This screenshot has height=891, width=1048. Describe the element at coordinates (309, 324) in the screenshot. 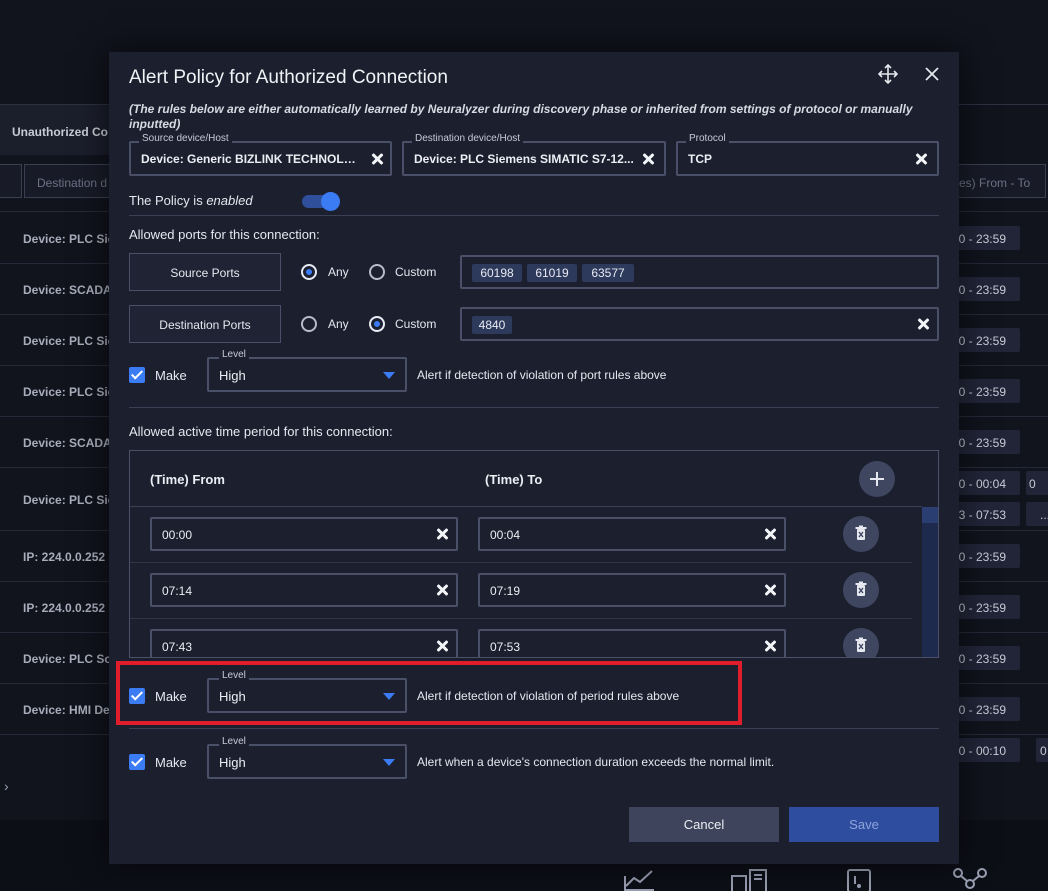

I see `destination-ports-any-radio` at that location.